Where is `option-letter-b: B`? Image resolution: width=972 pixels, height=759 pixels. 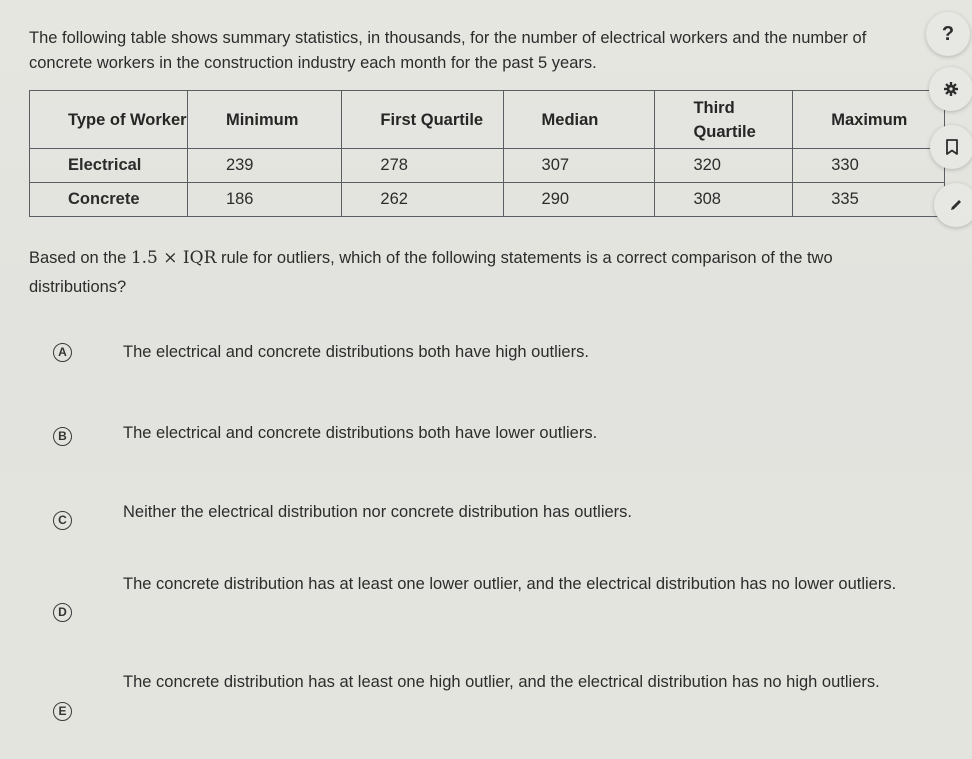
option-letter-b: B is located at coordinates (62, 436).